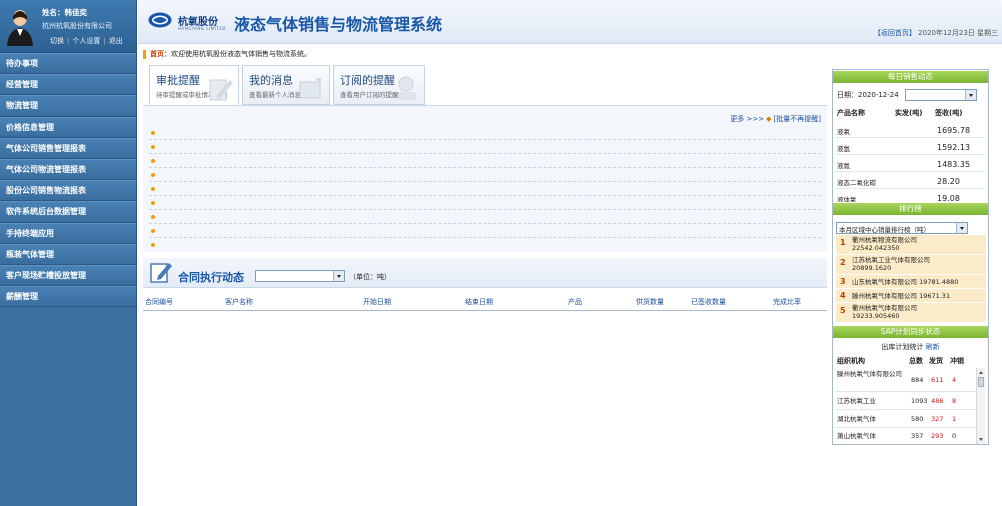 This screenshot has width=1002, height=506. What do you see at coordinates (884, 230) in the screenshot?
I see `ranking-select-value: 本月区域中心销量排行榜（吨）` at bounding box center [884, 230].